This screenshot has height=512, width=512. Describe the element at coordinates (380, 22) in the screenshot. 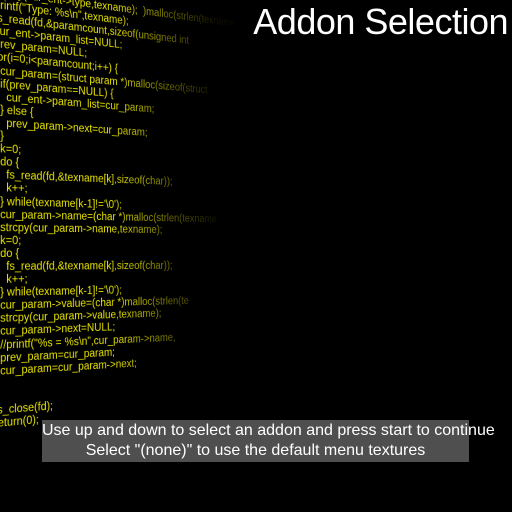

I see `page-title: Addon Selection` at that location.